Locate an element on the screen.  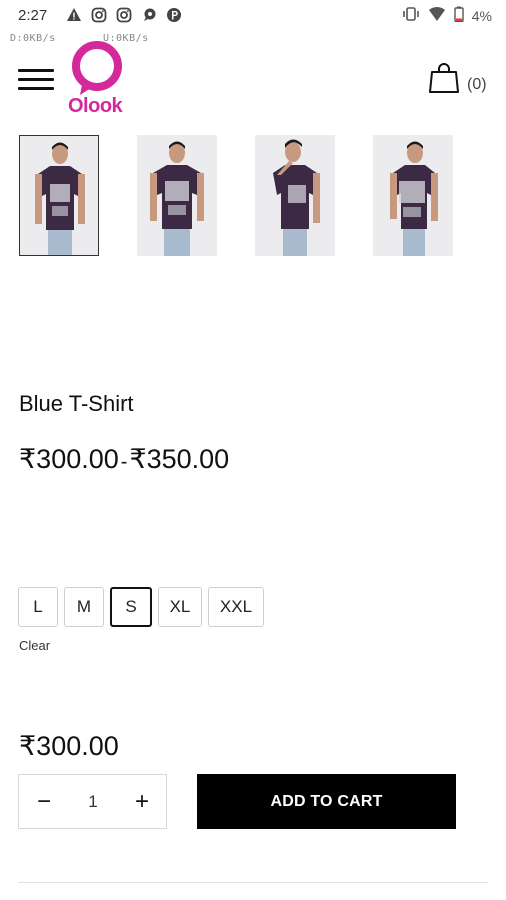
size-option-xxl: XXL is located at coordinates (236, 607).